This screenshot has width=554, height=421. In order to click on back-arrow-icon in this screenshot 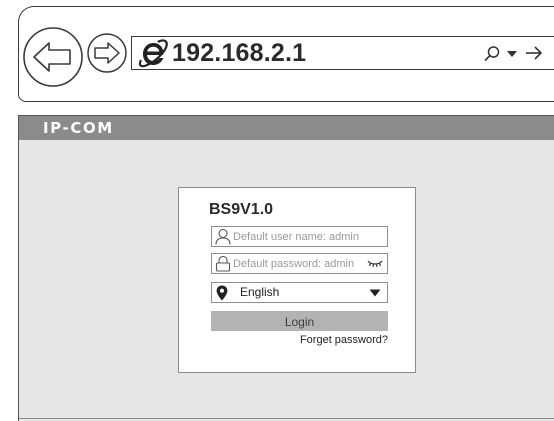, I will do `click(53, 57)`.